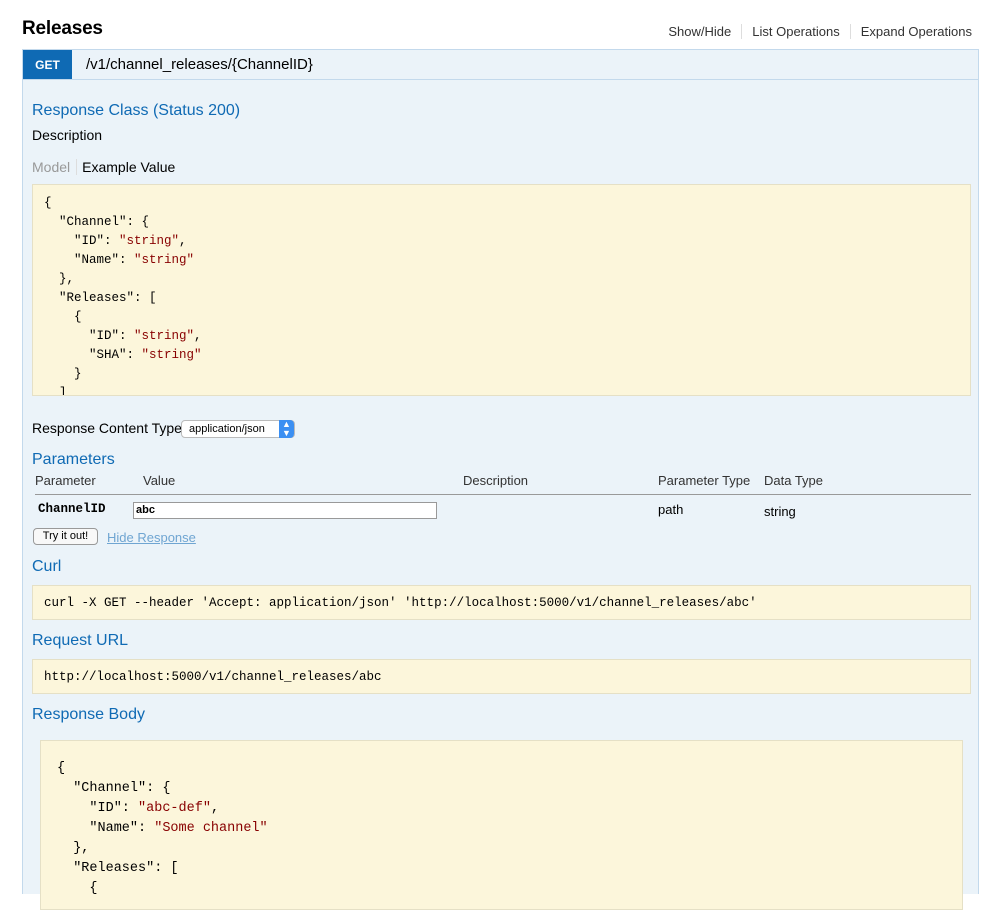 The image size is (988, 910). Describe the element at coordinates (55, 167) in the screenshot. I see `tab-model: Model` at that location.